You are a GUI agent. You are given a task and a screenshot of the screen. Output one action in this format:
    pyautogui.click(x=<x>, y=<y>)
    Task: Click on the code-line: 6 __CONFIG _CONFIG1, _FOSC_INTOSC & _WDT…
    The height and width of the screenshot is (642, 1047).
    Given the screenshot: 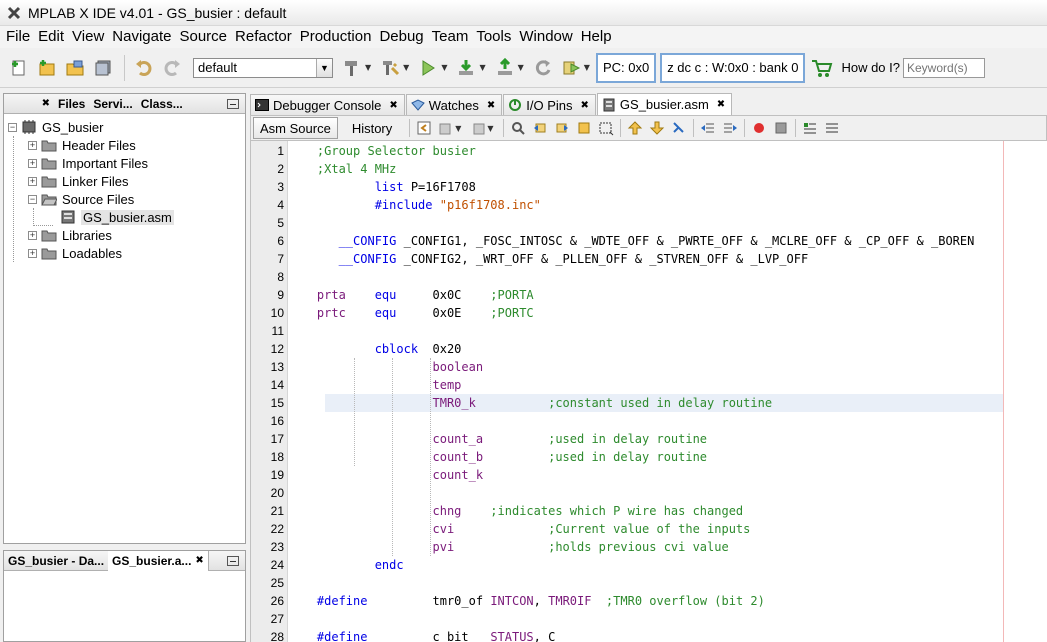 What is the action you would take?
    pyautogui.click(x=662, y=241)
    